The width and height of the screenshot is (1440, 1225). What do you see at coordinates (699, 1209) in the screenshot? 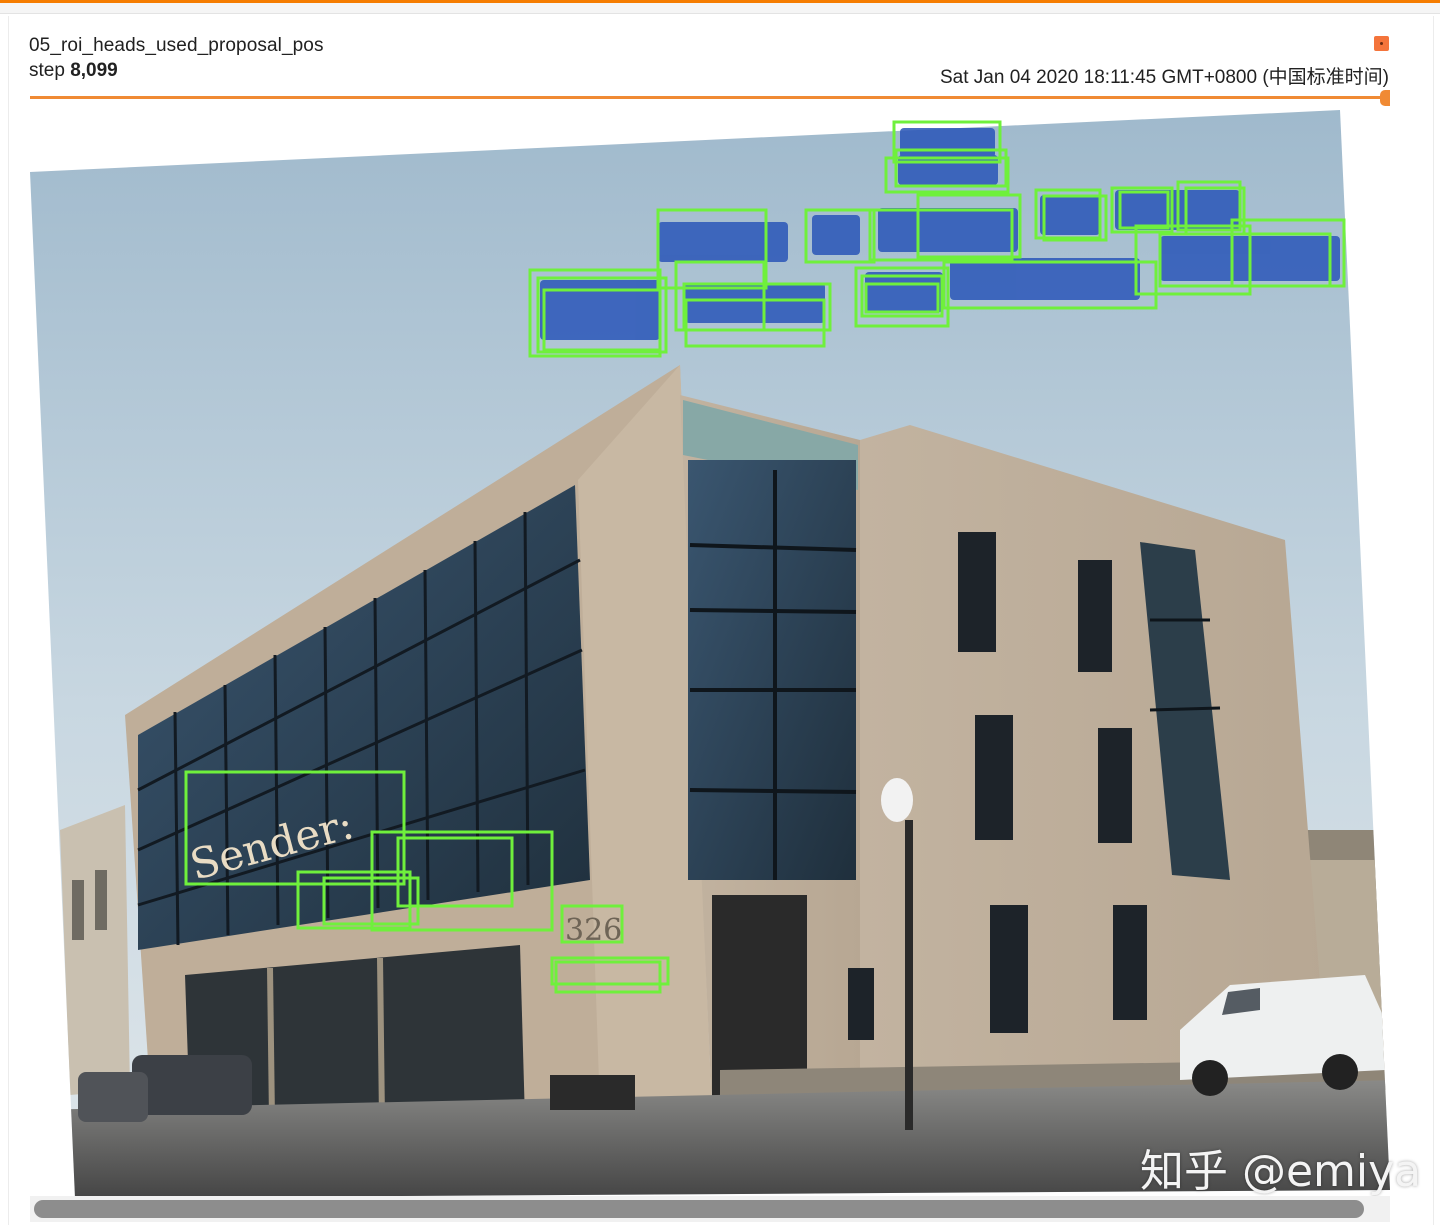
I see `horizontal-scrollbar-thumb` at bounding box center [699, 1209].